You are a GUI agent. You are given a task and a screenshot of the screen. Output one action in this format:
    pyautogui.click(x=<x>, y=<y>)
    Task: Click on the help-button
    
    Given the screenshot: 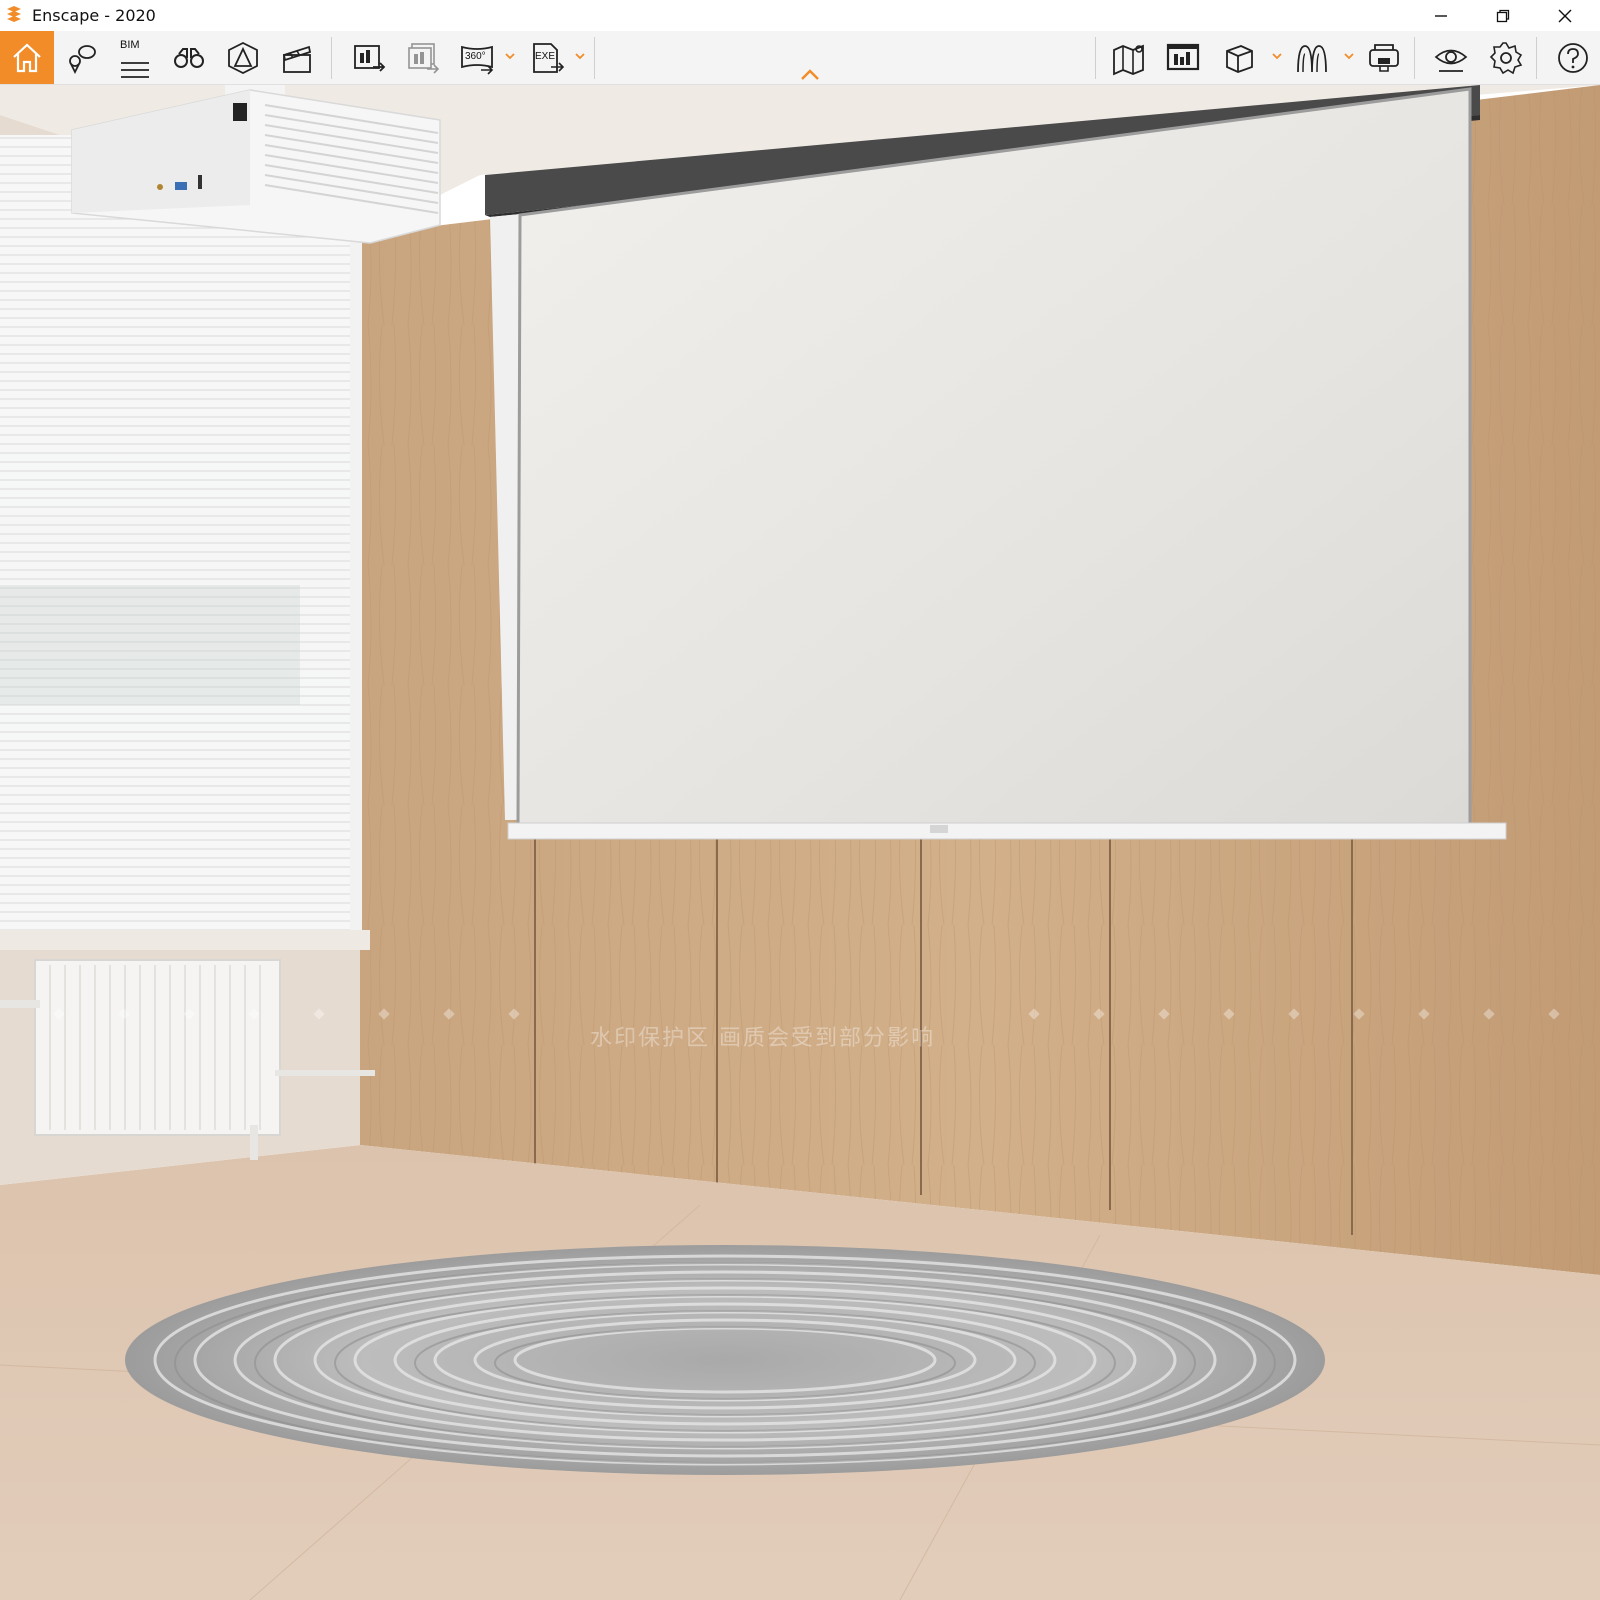 What is the action you would take?
    pyautogui.click(x=1573, y=57)
    